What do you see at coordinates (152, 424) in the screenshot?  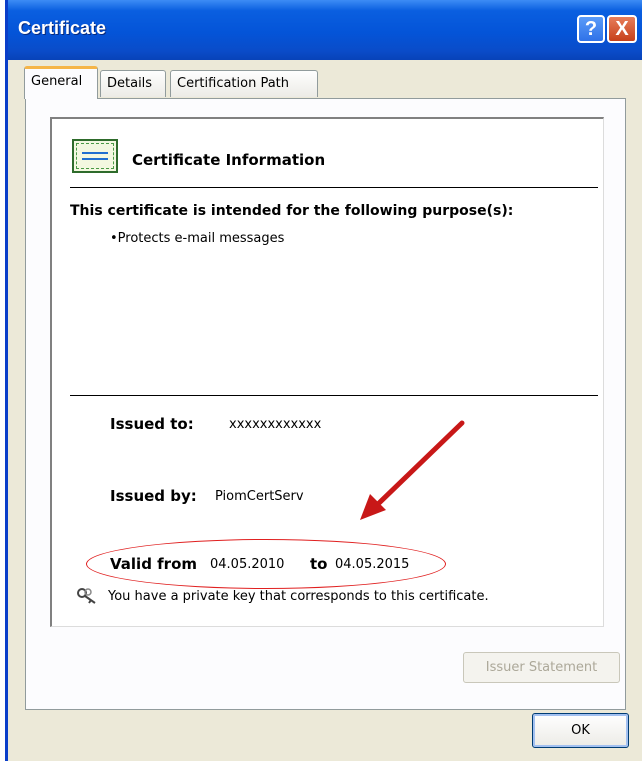 I see `issued-to-label: Issued to:` at bounding box center [152, 424].